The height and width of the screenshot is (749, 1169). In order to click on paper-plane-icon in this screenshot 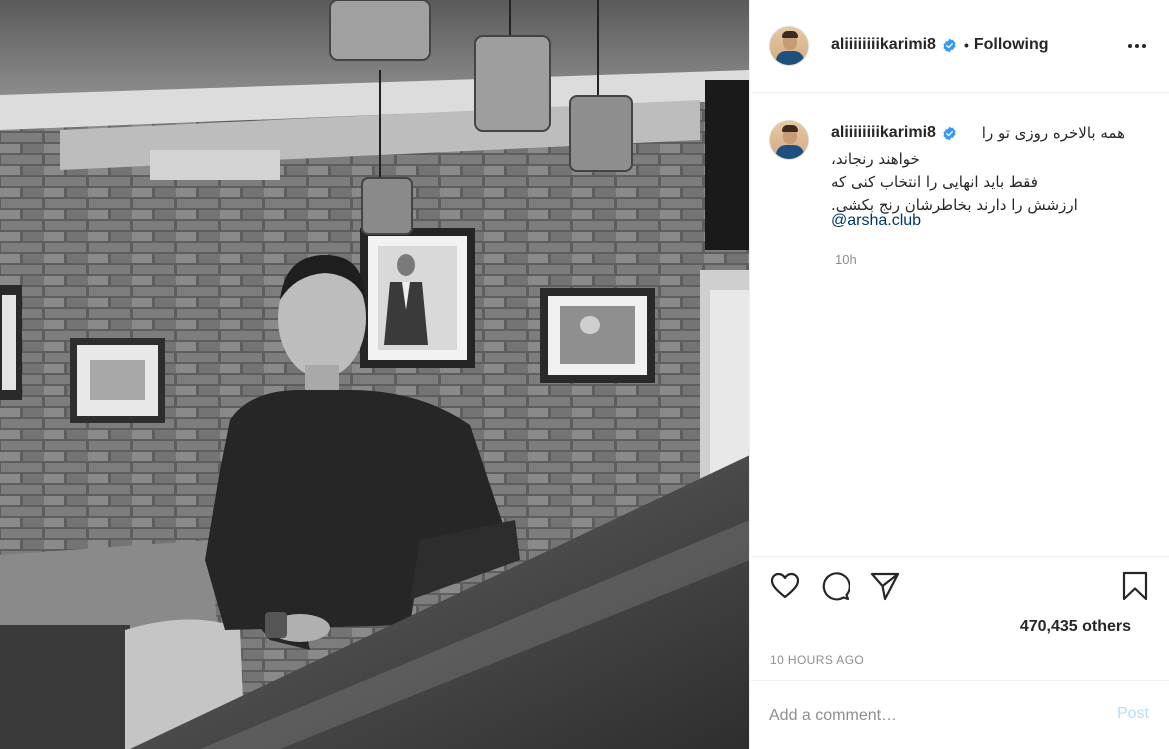, I will do `click(885, 586)`.